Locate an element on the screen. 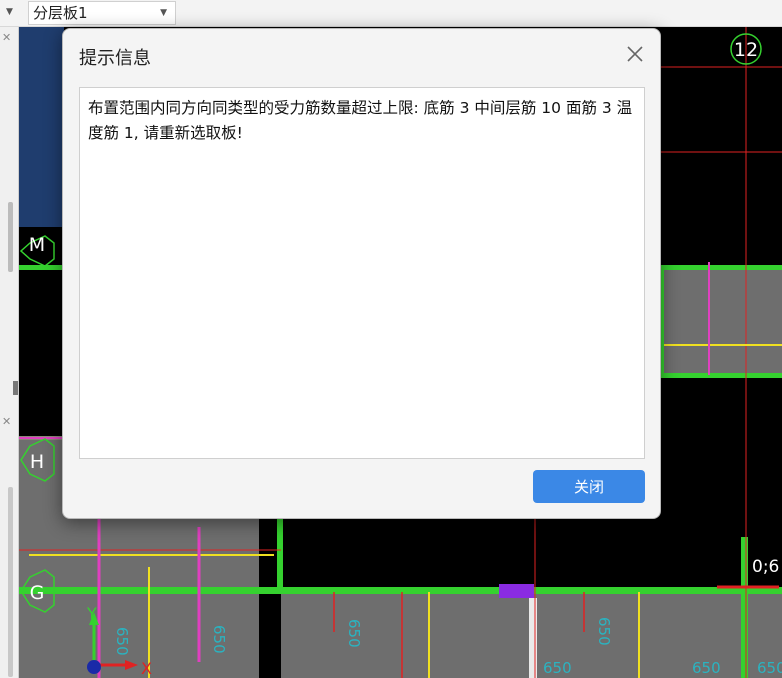 Image resolution: width=782 pixels, height=678 pixels. dimension-label: 0;6 is located at coordinates (765, 567).